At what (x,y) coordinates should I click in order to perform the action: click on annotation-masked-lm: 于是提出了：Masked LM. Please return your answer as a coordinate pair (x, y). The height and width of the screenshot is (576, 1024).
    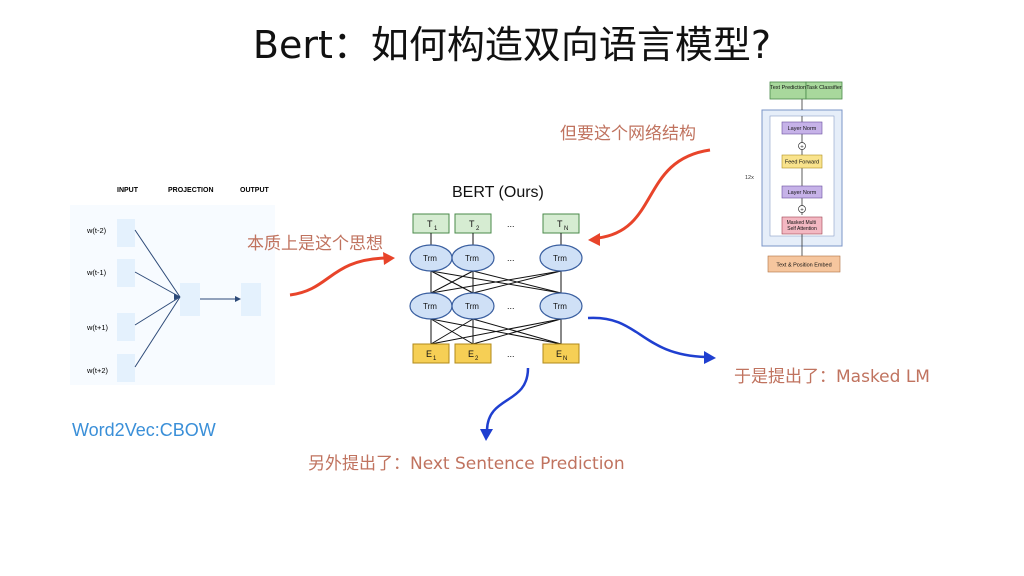
    Looking at the image, I should click on (832, 377).